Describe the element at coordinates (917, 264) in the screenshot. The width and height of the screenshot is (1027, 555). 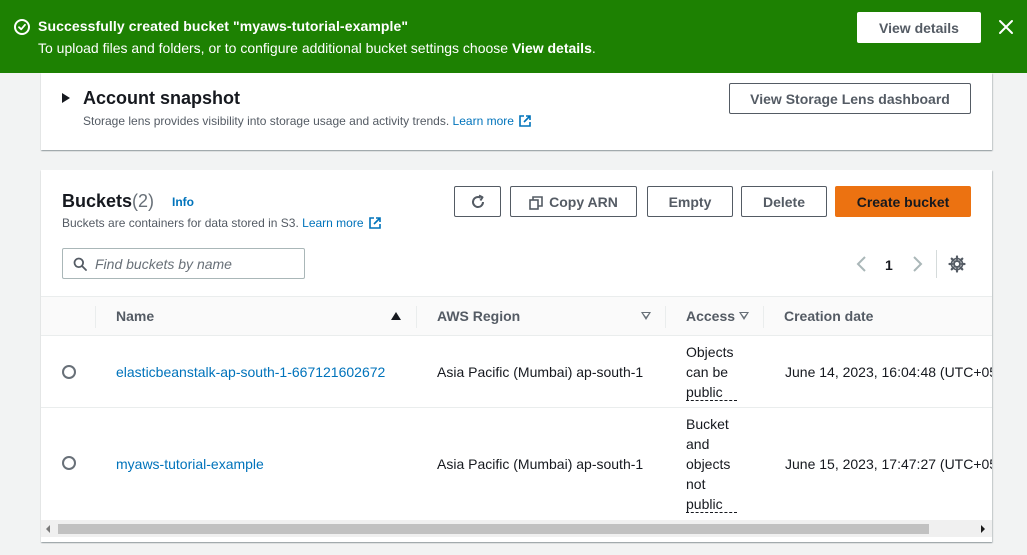
I see `chevron-right-icon` at that location.